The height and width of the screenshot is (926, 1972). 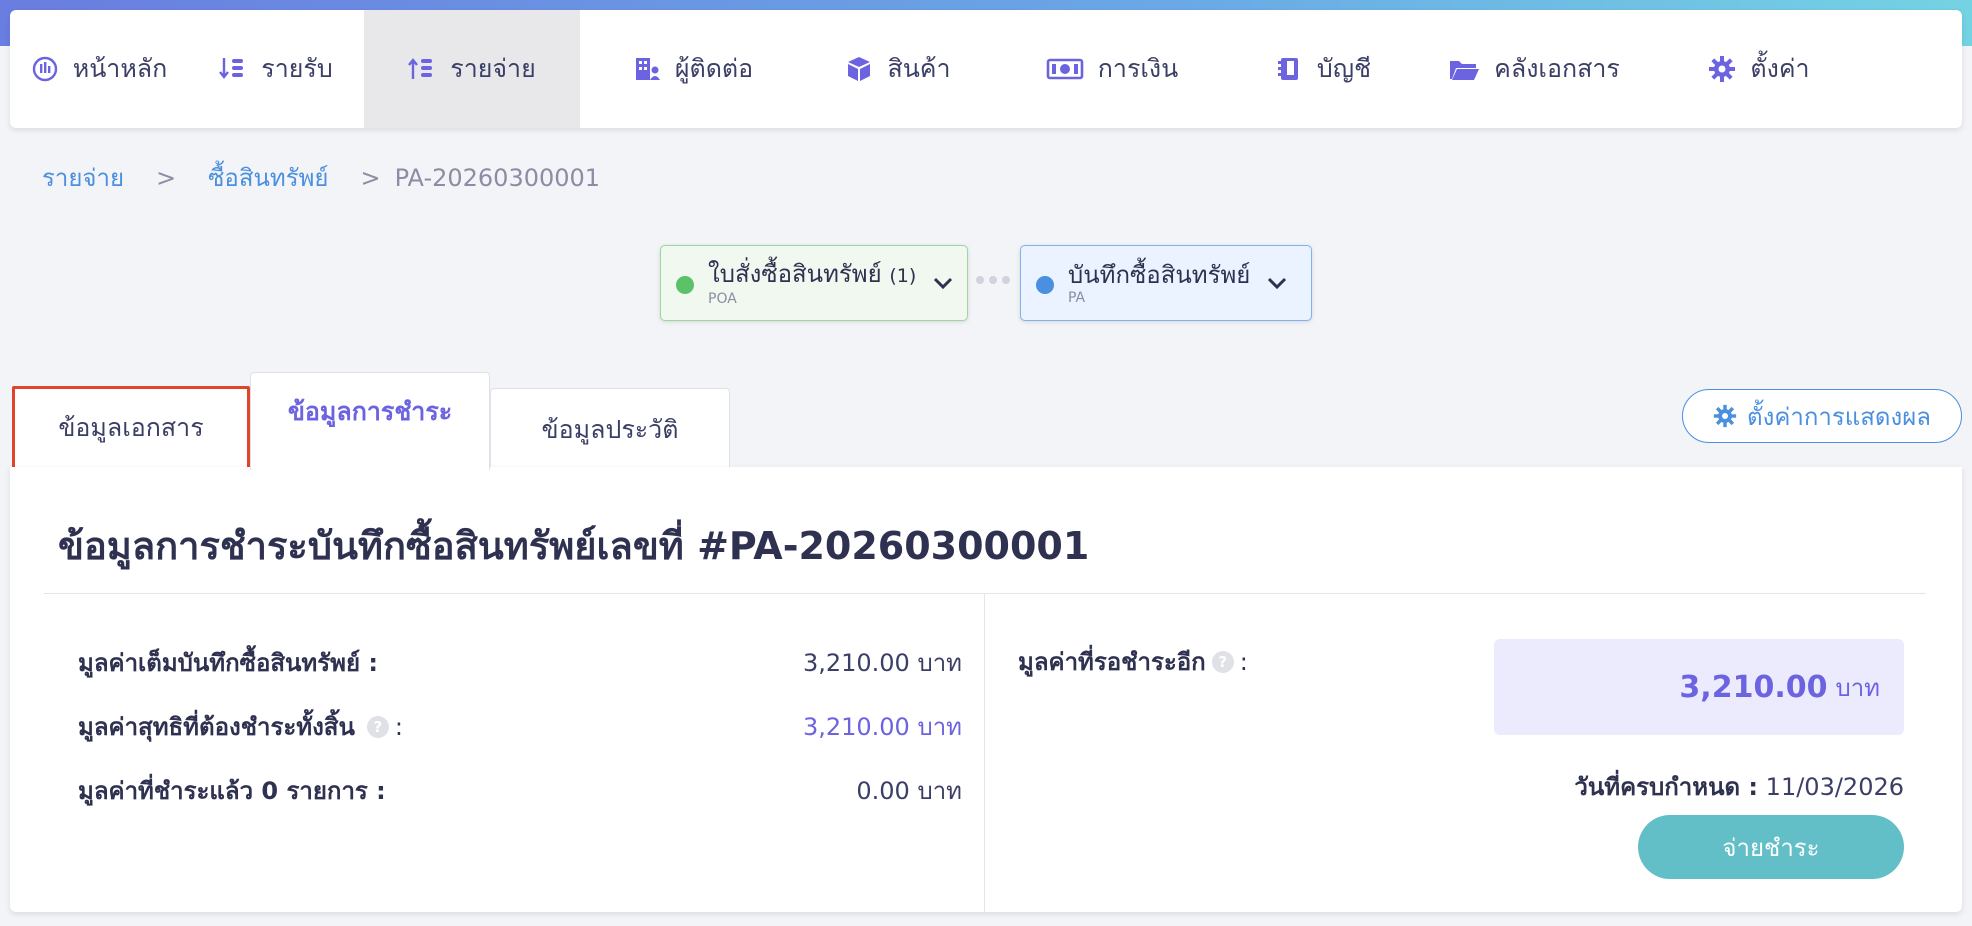 What do you see at coordinates (83, 177) in the screenshot?
I see `breadcrumb-expense-link: รายจ่าย` at bounding box center [83, 177].